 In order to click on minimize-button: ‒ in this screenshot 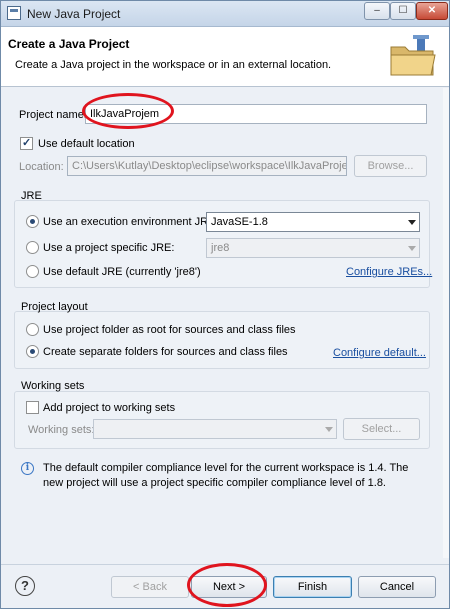, I will do `click(377, 11)`.